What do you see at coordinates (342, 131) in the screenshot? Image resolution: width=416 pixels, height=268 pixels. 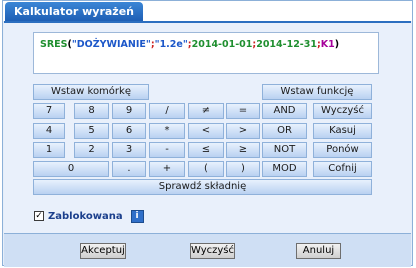 I see `backspace-button: Kasuj` at bounding box center [342, 131].